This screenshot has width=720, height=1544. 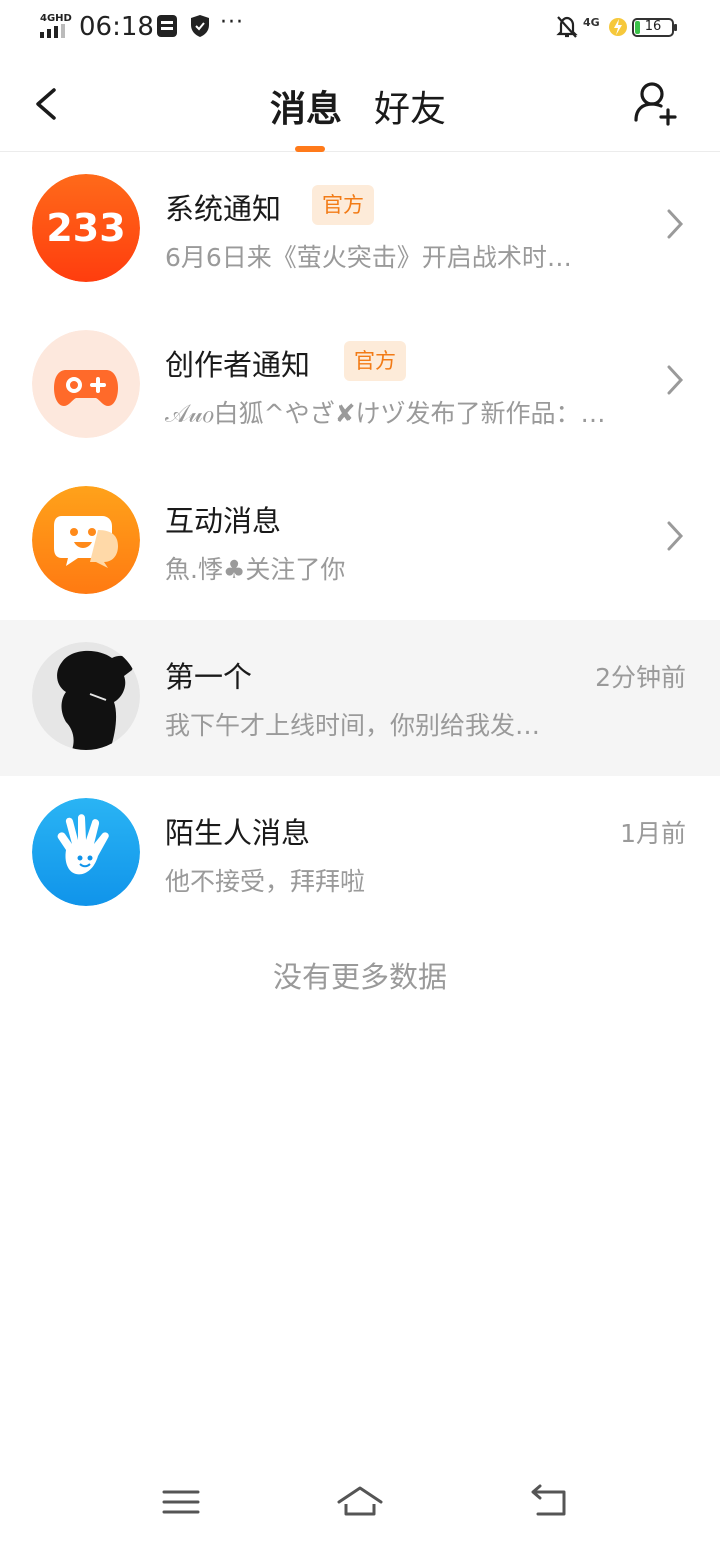 I want to click on svg-text: 233, so click(x=85, y=228).